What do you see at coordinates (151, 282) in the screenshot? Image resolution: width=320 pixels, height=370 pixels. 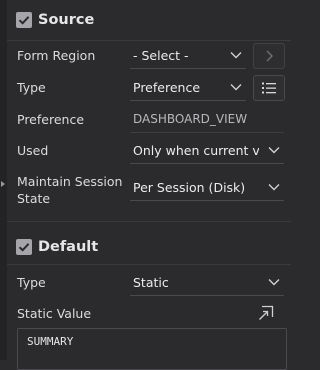 I see `default-type-value: Static` at bounding box center [151, 282].